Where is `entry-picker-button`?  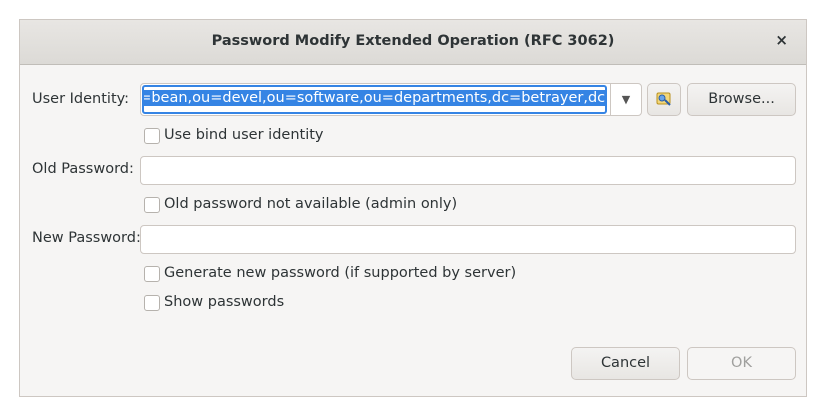 entry-picker-button is located at coordinates (664, 99).